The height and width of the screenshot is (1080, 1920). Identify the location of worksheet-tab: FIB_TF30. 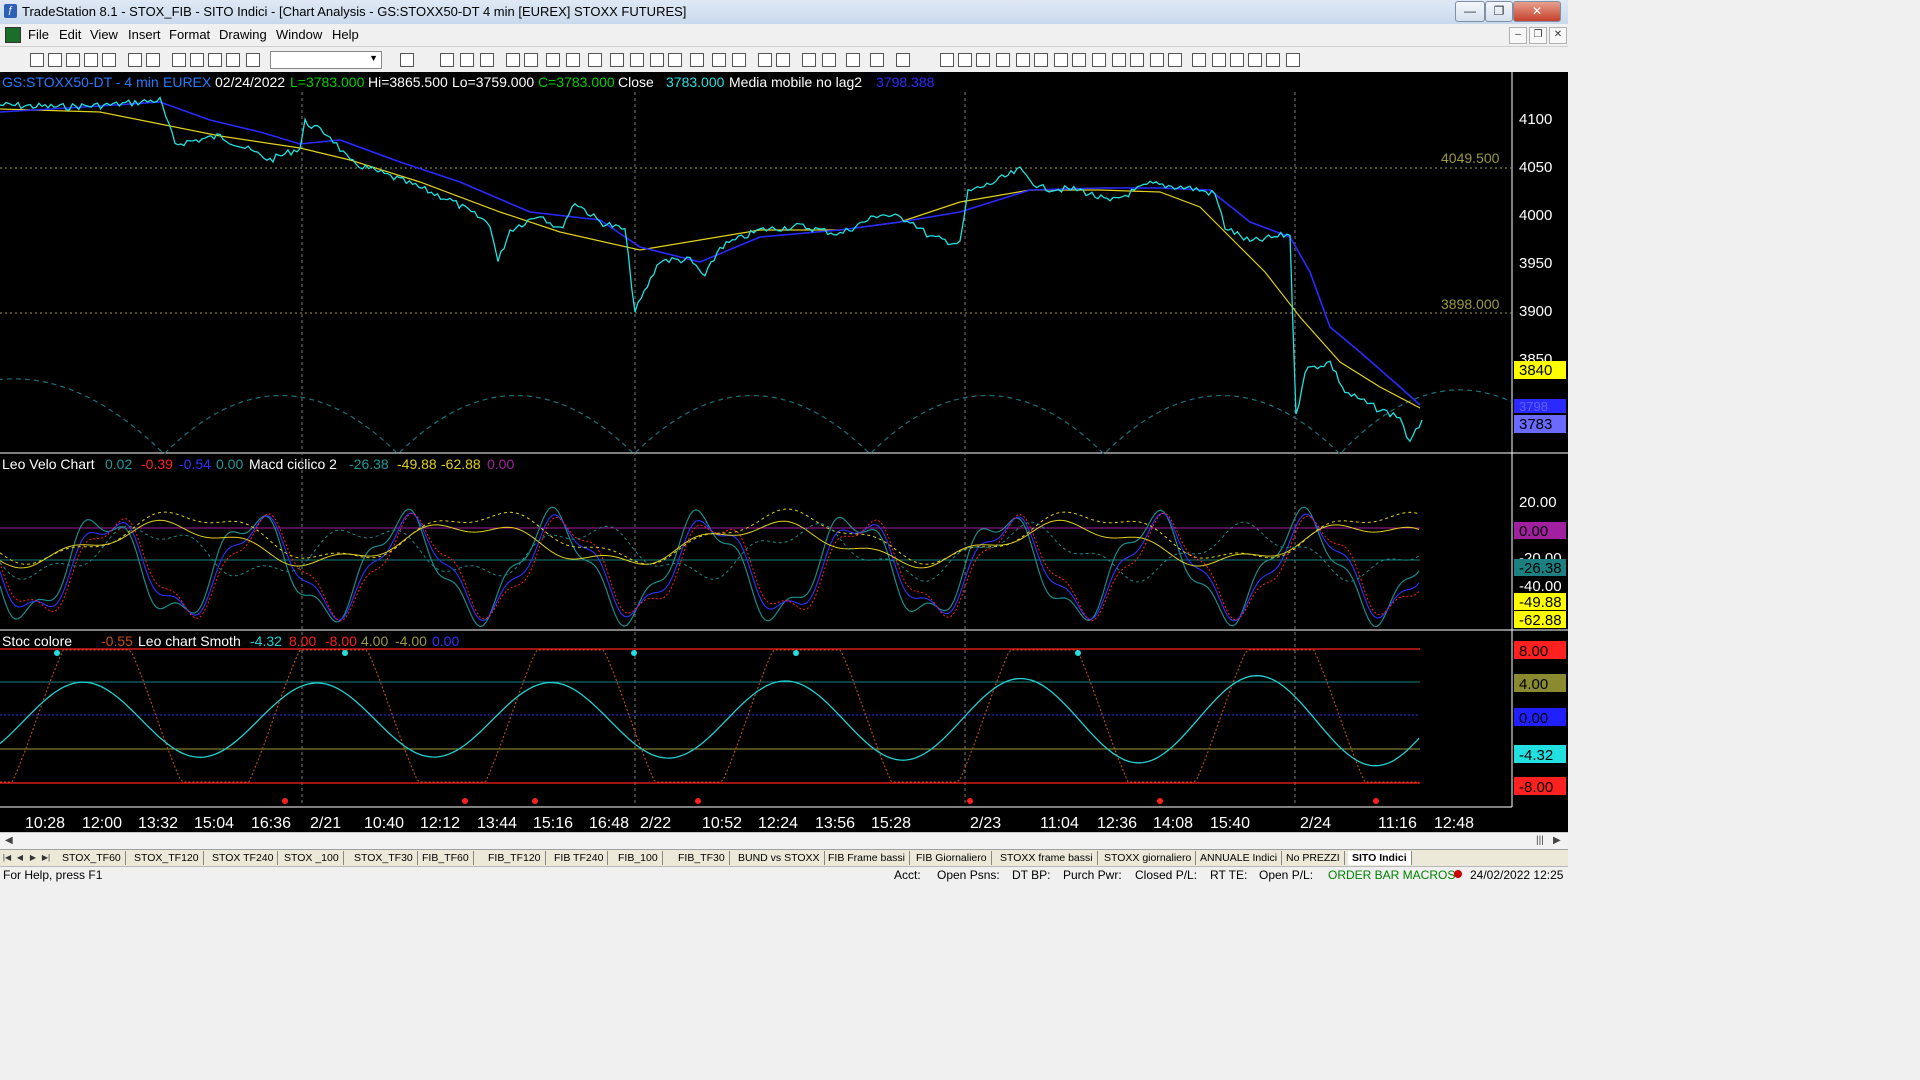
(702, 858).